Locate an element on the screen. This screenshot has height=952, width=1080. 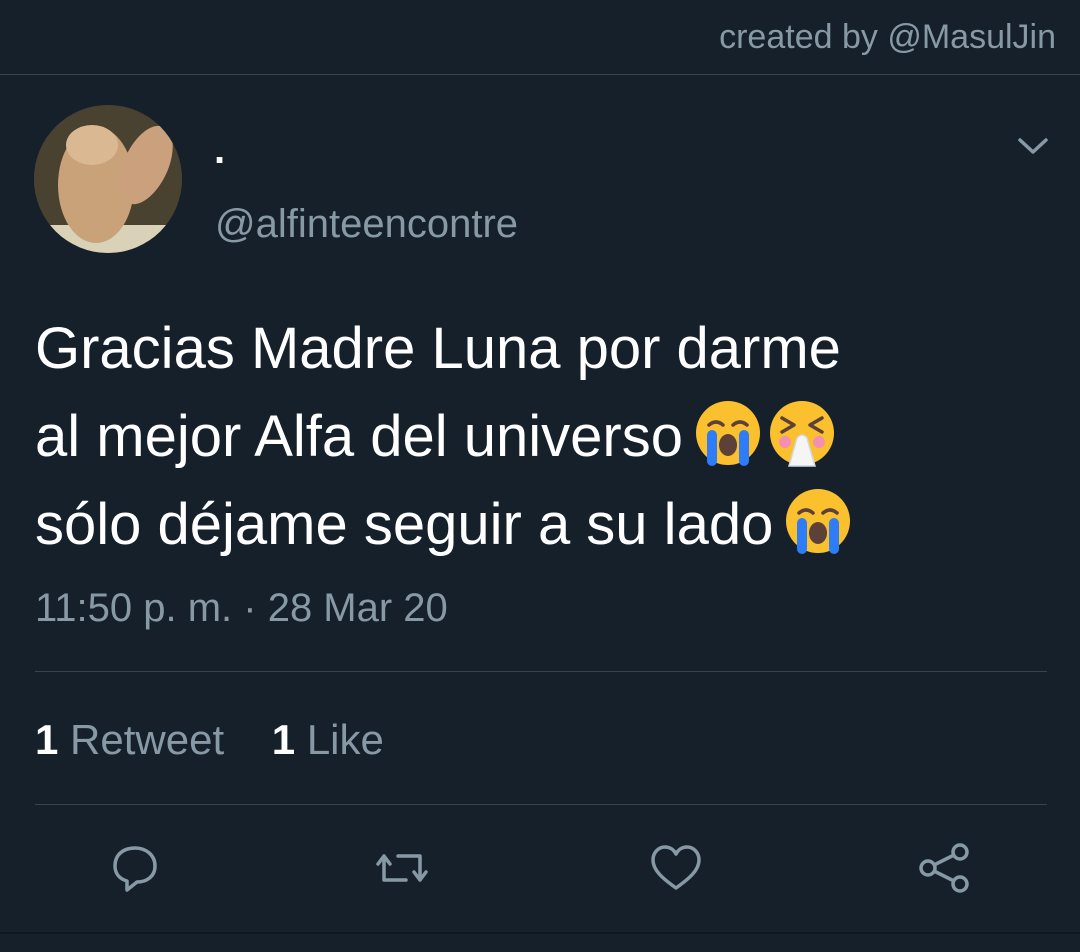
bottom-border is located at coordinates (540, 933).